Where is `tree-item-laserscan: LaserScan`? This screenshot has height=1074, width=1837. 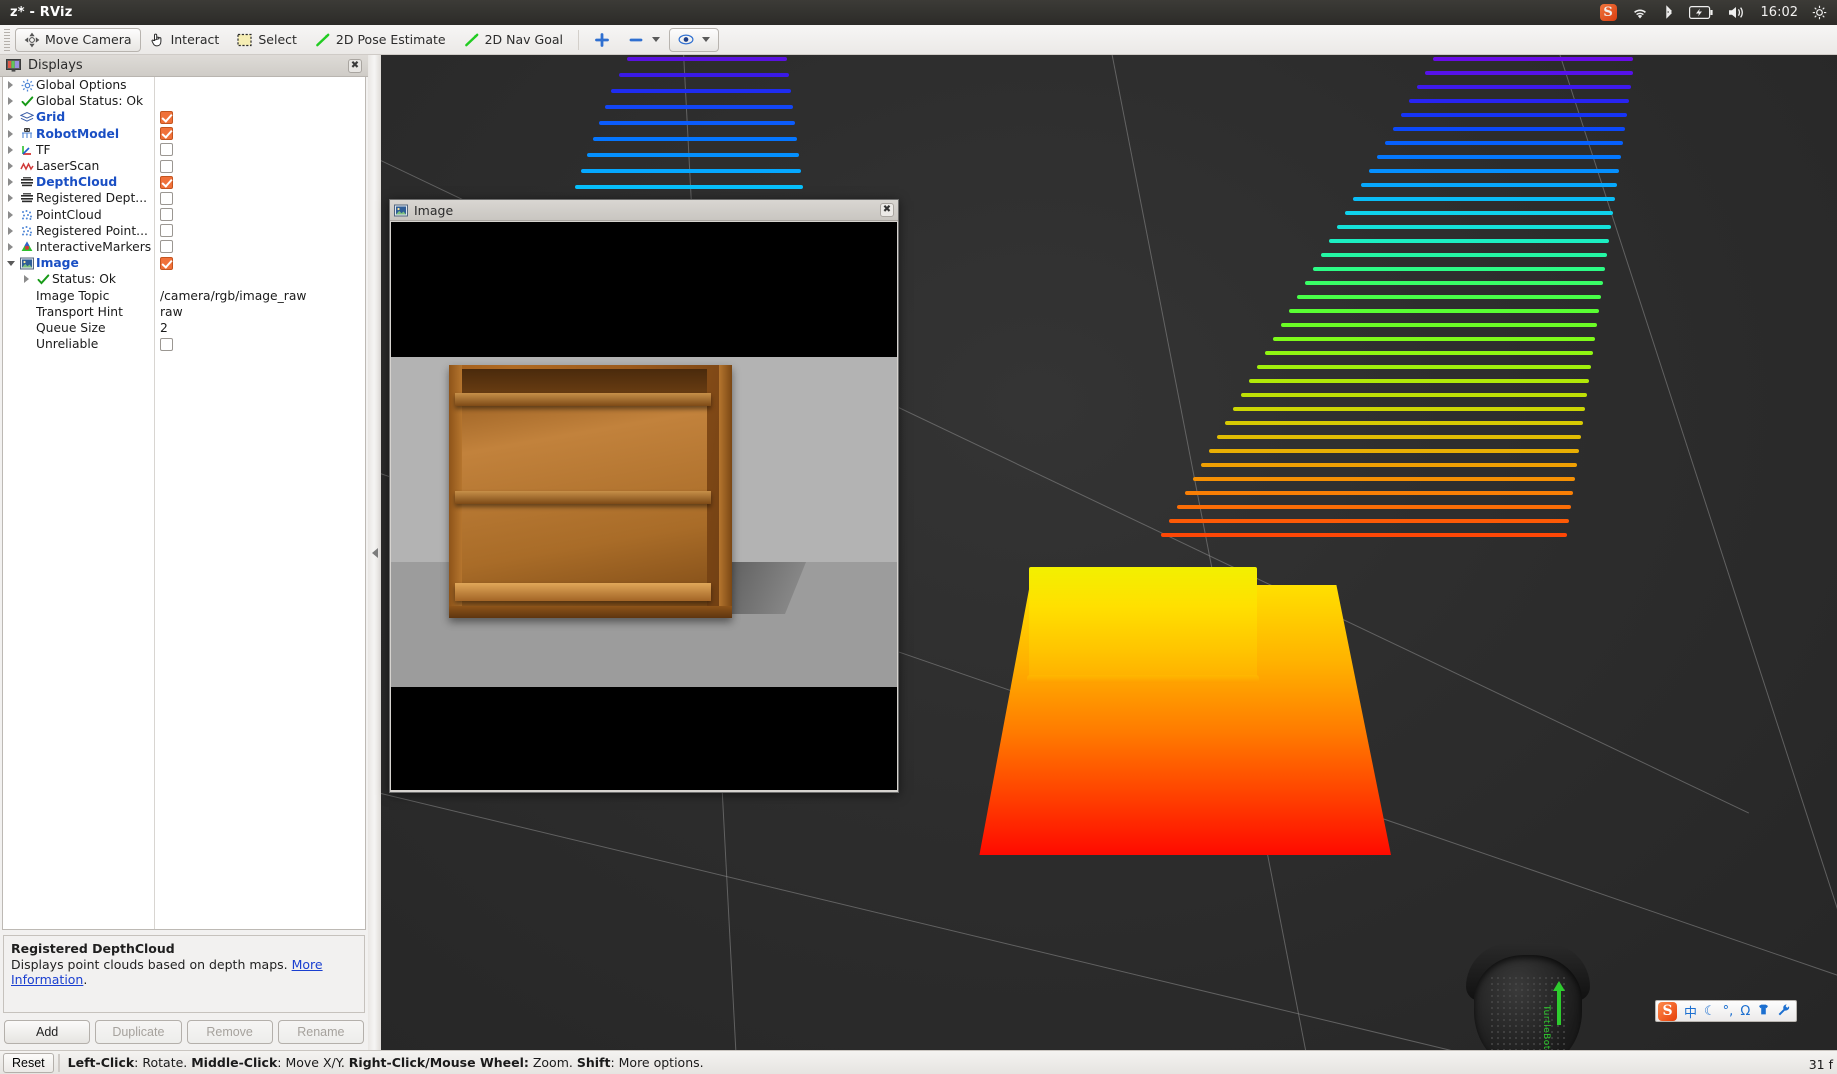 tree-item-laserscan: LaserScan is located at coordinates (184, 166).